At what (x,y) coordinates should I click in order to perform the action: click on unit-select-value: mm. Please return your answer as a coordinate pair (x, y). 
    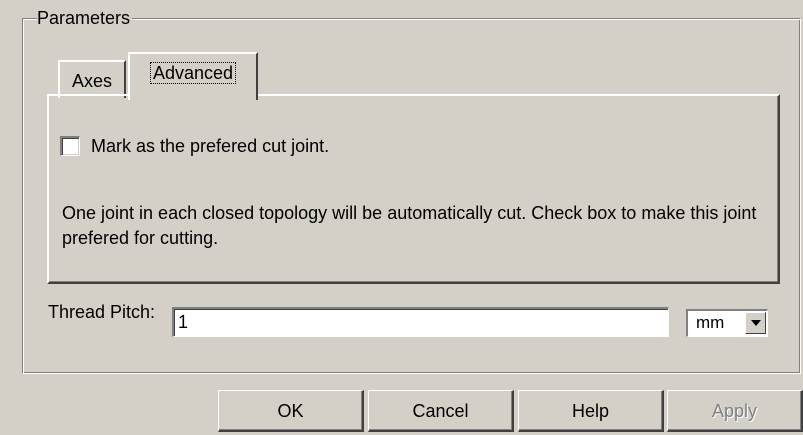
    Looking at the image, I should click on (710, 322).